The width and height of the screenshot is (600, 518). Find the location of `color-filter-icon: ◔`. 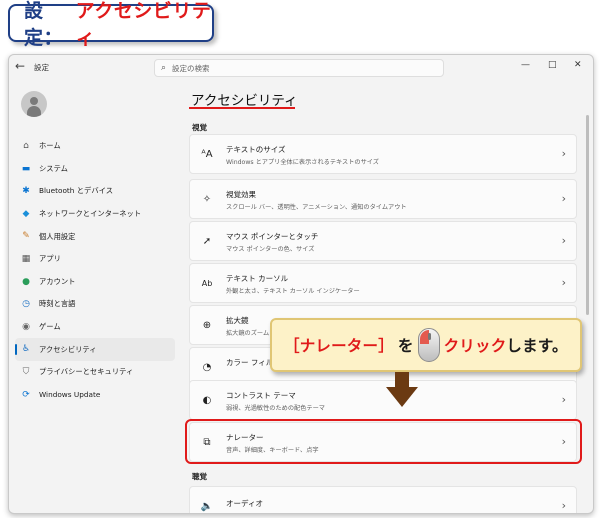

color-filter-icon: ◔ is located at coordinates (207, 367).